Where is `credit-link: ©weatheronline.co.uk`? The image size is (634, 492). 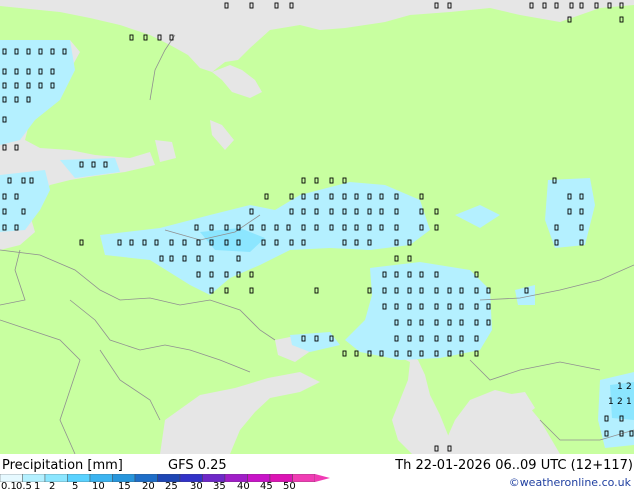 credit-link: ©weatheronline.co.uk is located at coordinates (570, 482).